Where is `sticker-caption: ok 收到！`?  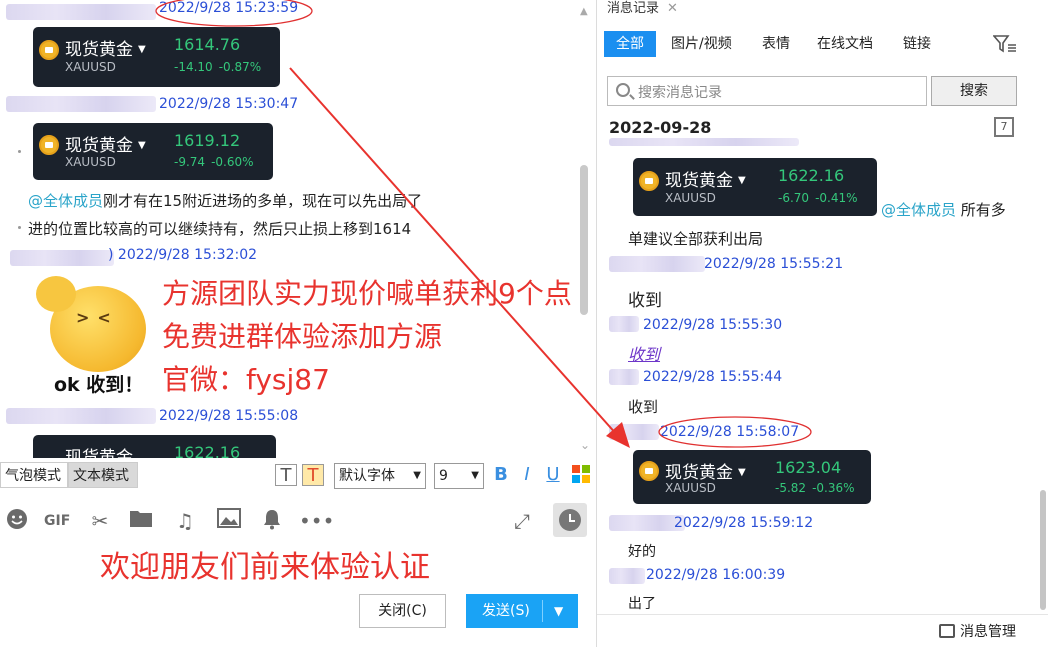
sticker-caption: ok 收到！ is located at coordinates (99, 385).